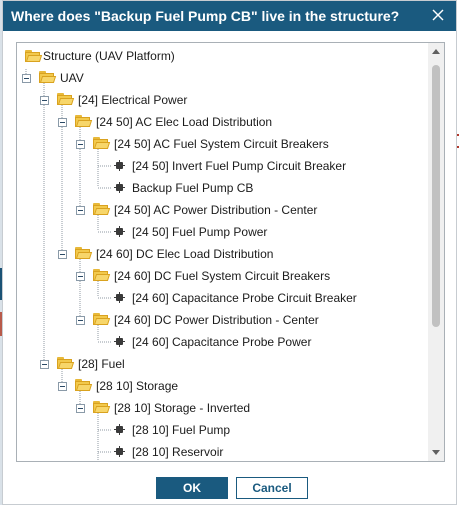 This screenshot has height=505, width=459. What do you see at coordinates (182, 408) in the screenshot?
I see `tree-node-storage-inverted: [28 10] Storage - Inverted` at bounding box center [182, 408].